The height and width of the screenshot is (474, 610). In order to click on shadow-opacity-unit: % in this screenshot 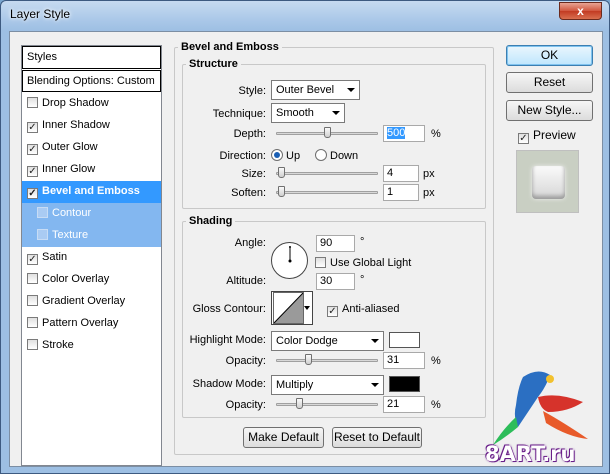, I will do `click(436, 405)`.